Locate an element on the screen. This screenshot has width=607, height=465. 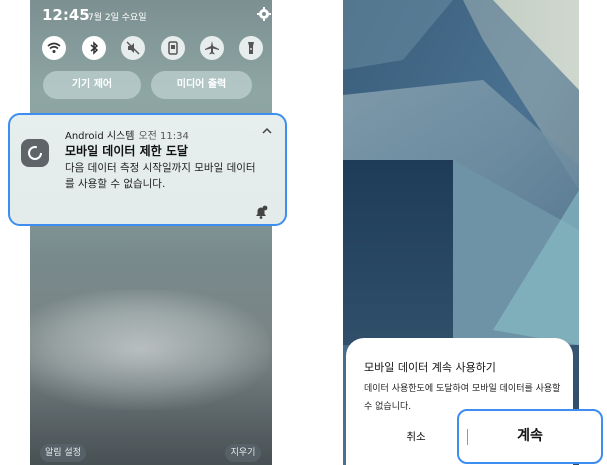
airplane-icon is located at coordinates (212, 48).